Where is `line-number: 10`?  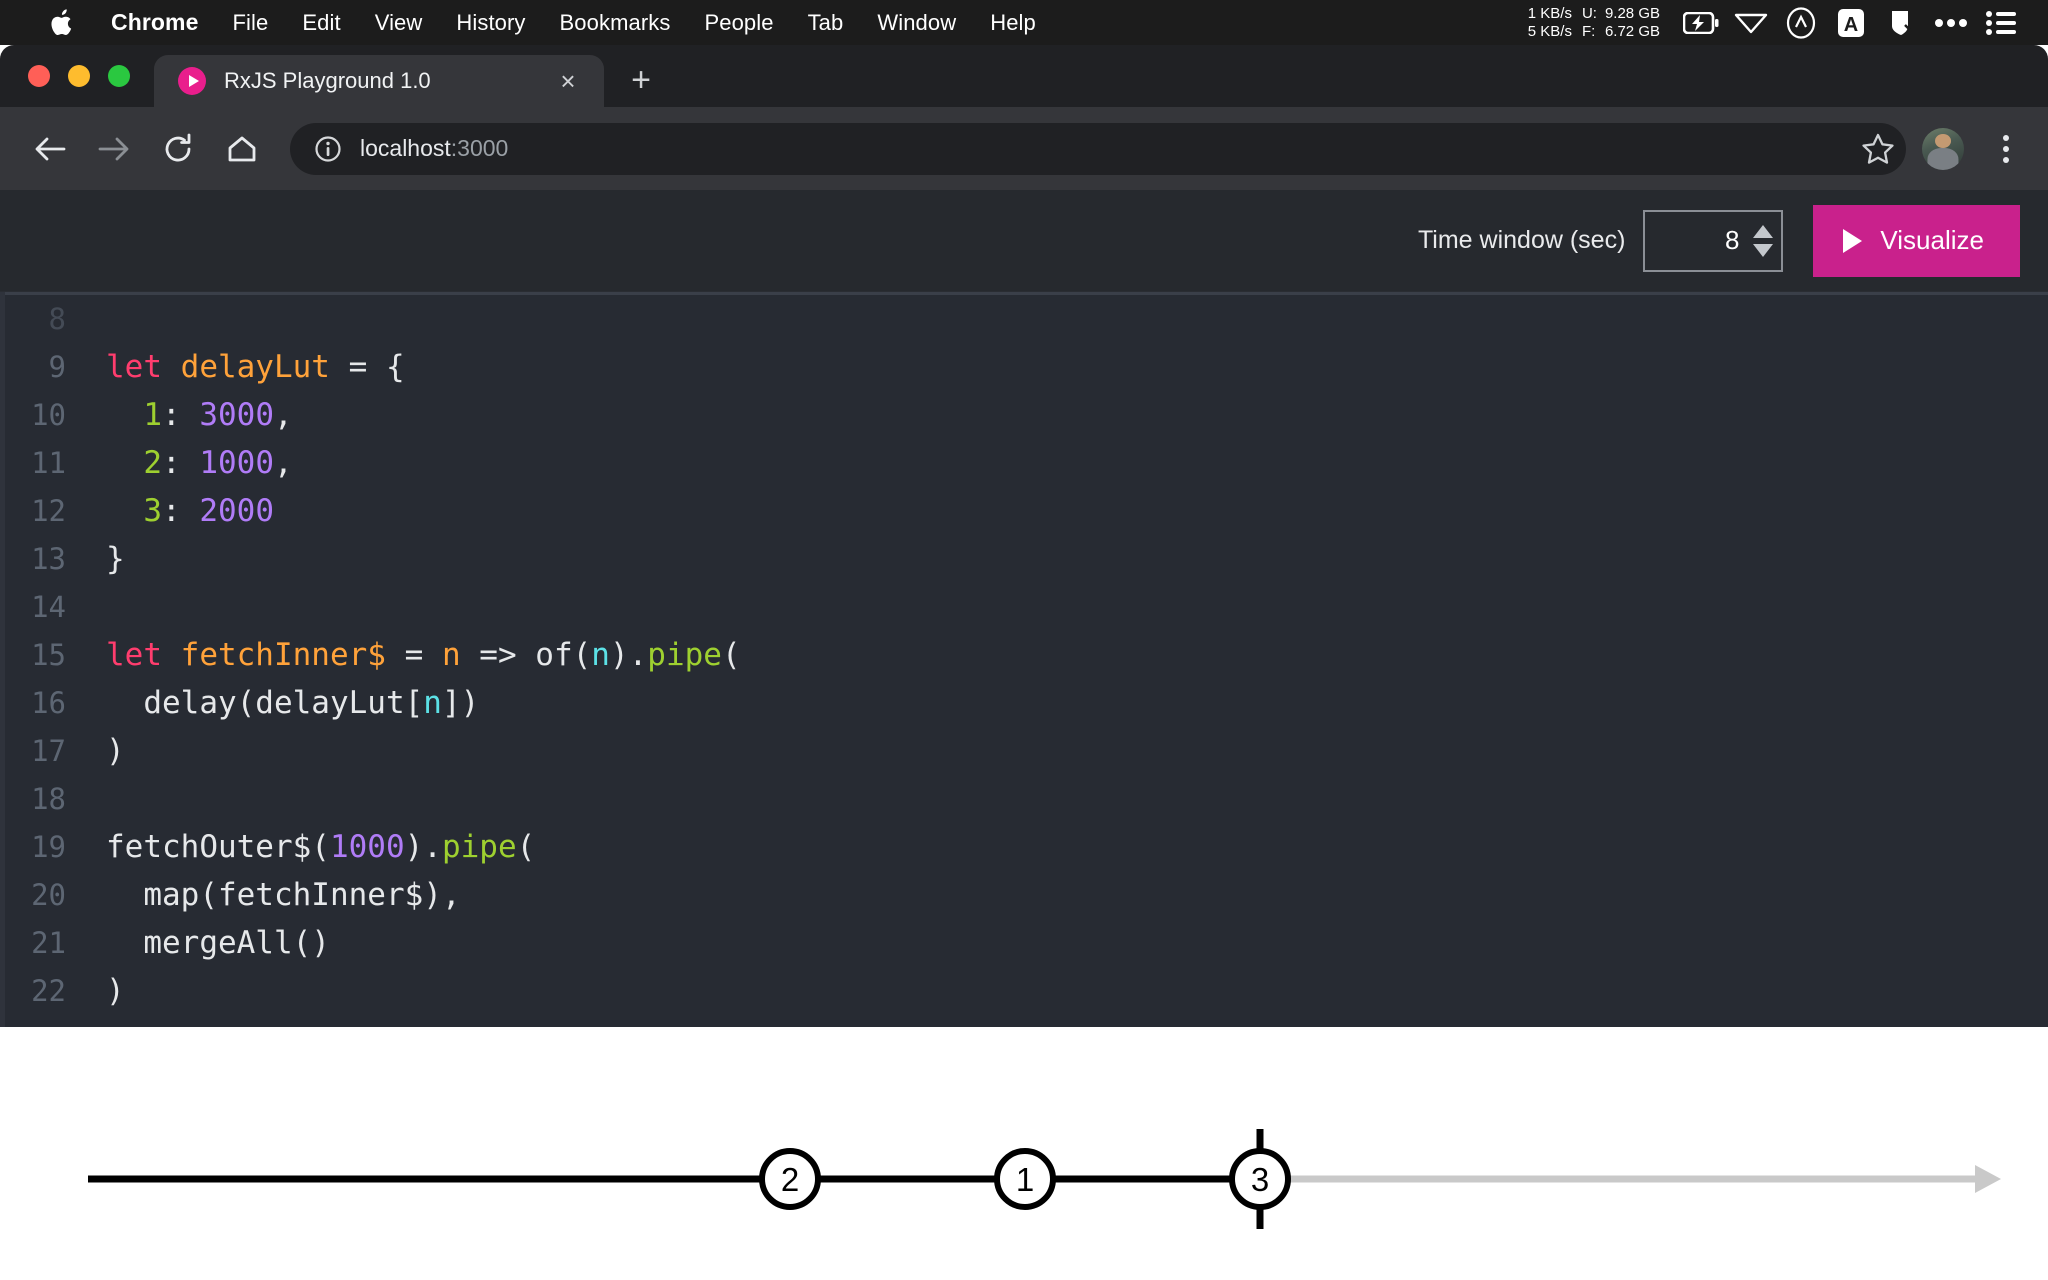 line-number: 10 is located at coordinates (48, 415).